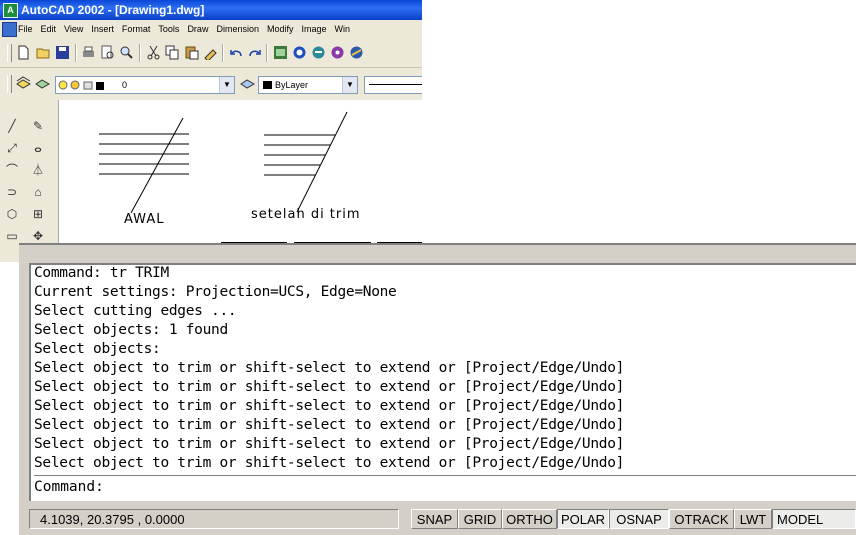 This screenshot has height=535, width=856. Describe the element at coordinates (322, 162) in the screenshot. I see `cutting-edge-line-trimmed` at that location.